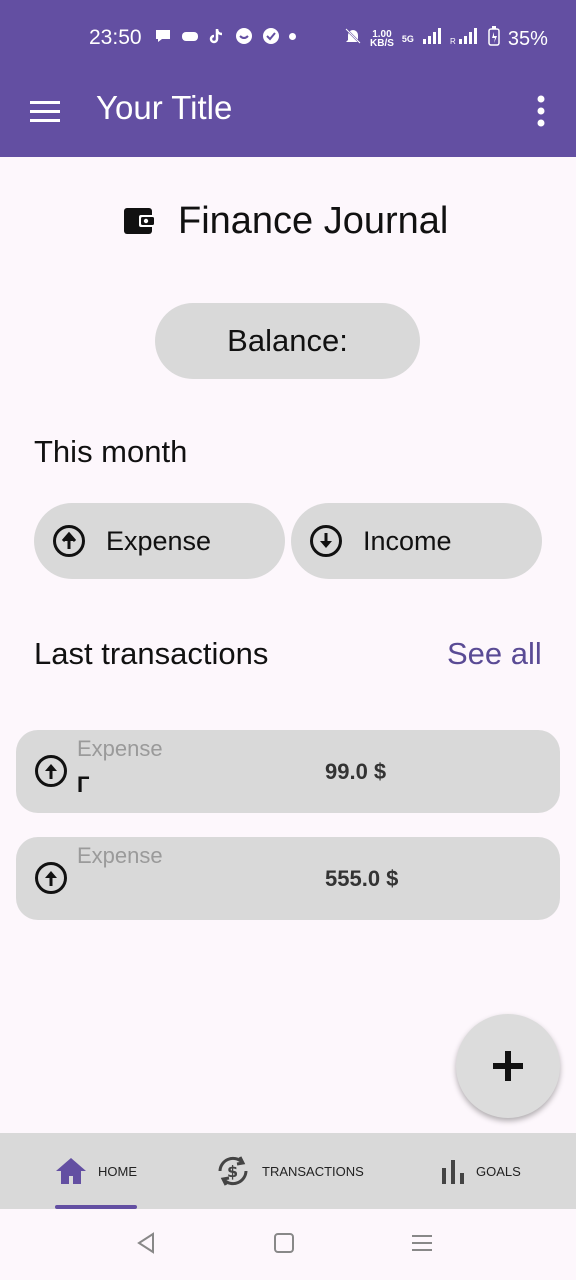 The image size is (576, 1280). Describe the element at coordinates (453, 1172) in the screenshot. I see `bar-chart-icon` at that location.